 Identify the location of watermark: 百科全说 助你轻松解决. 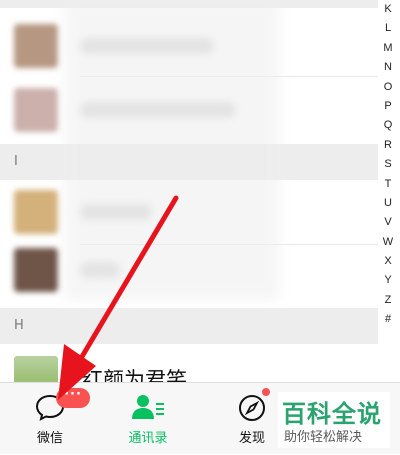
(334, 420).